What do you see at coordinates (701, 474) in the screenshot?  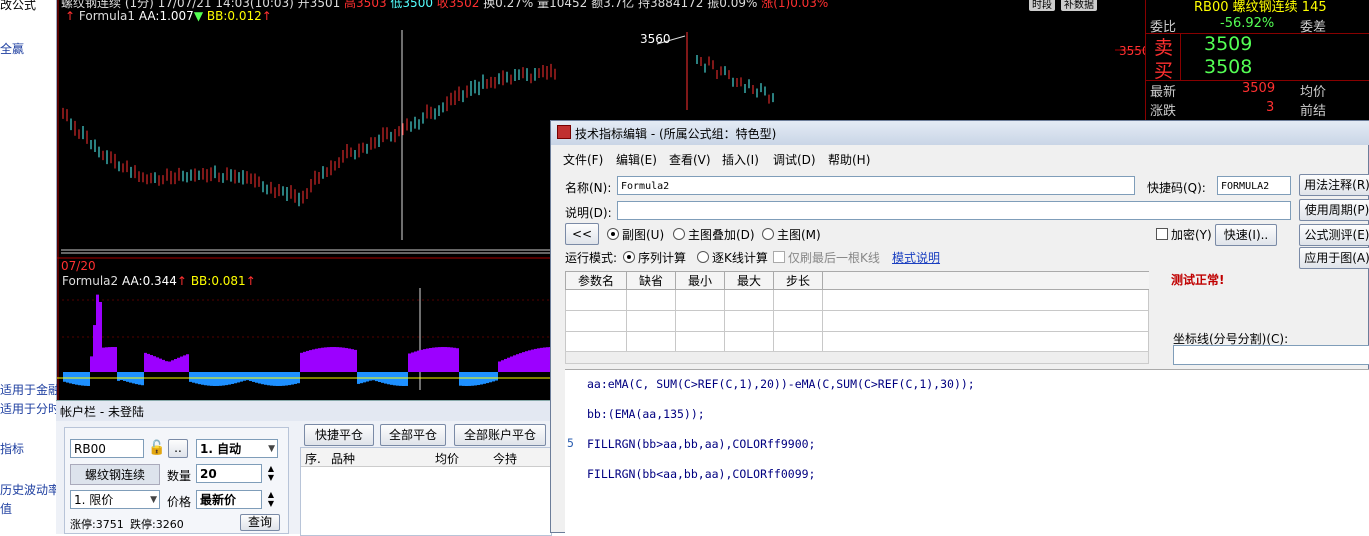 I see `code-line: FILLRGN(bb<aa,bb,aa),COLORff0099;` at bounding box center [701, 474].